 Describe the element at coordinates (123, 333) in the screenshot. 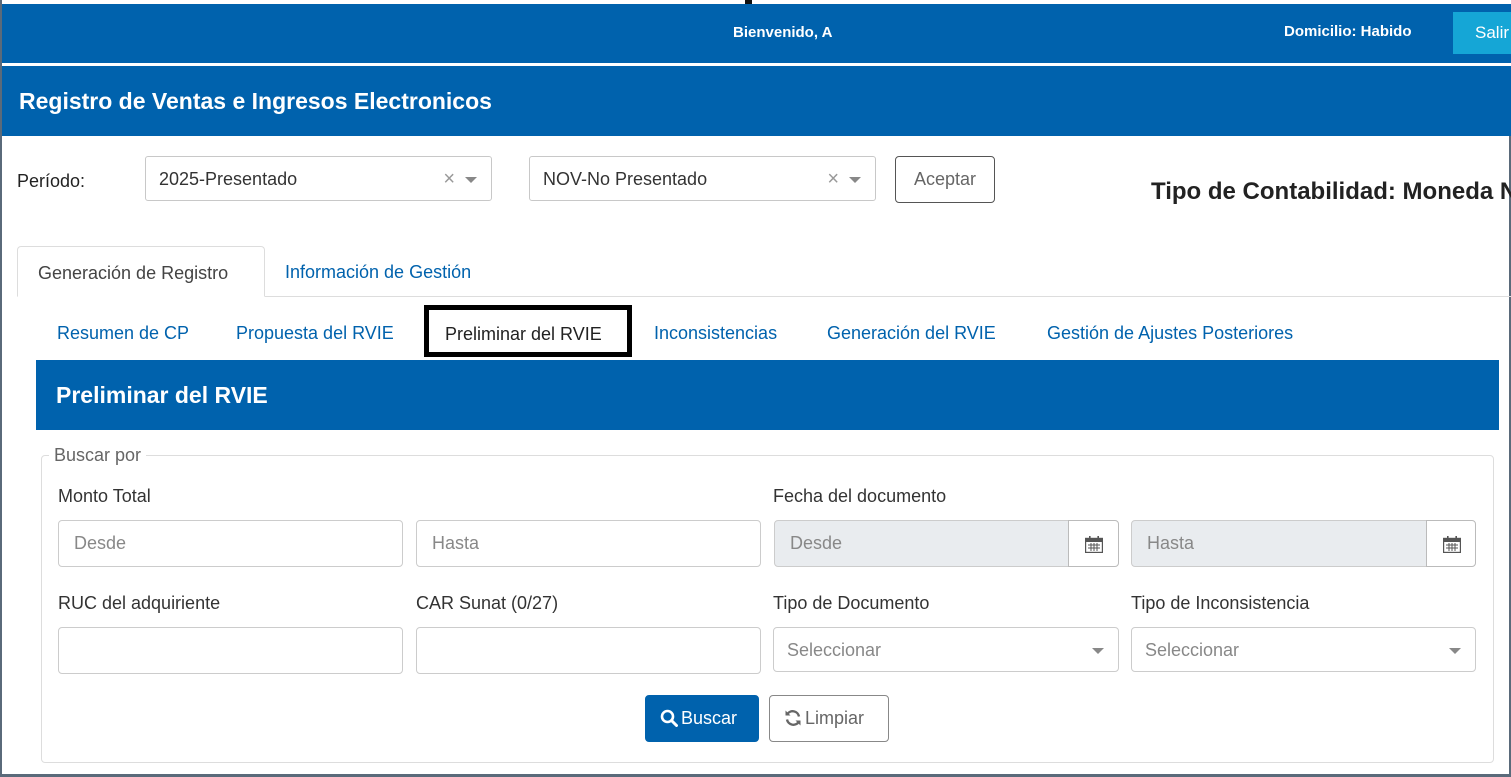

I see `subtab-resumen-cp: Resumen de CP` at that location.